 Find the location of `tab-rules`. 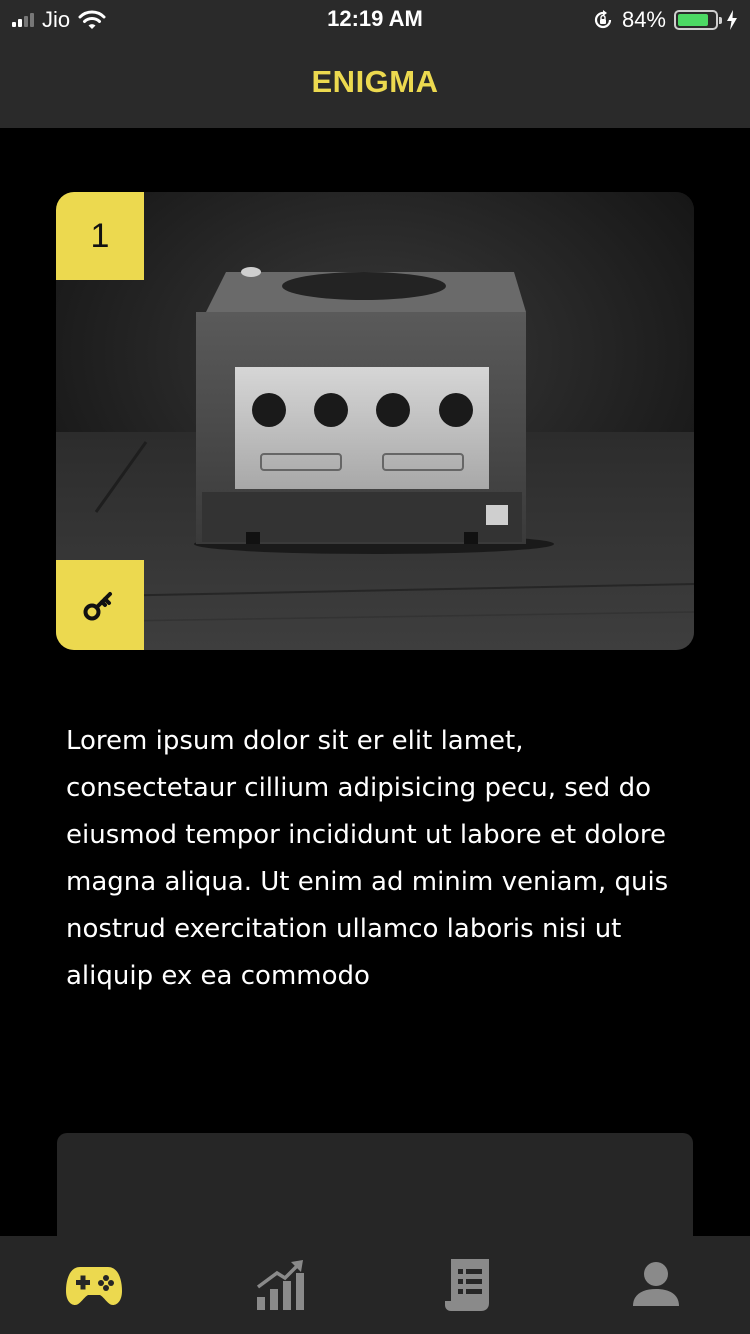

tab-rules is located at coordinates (469, 1285).